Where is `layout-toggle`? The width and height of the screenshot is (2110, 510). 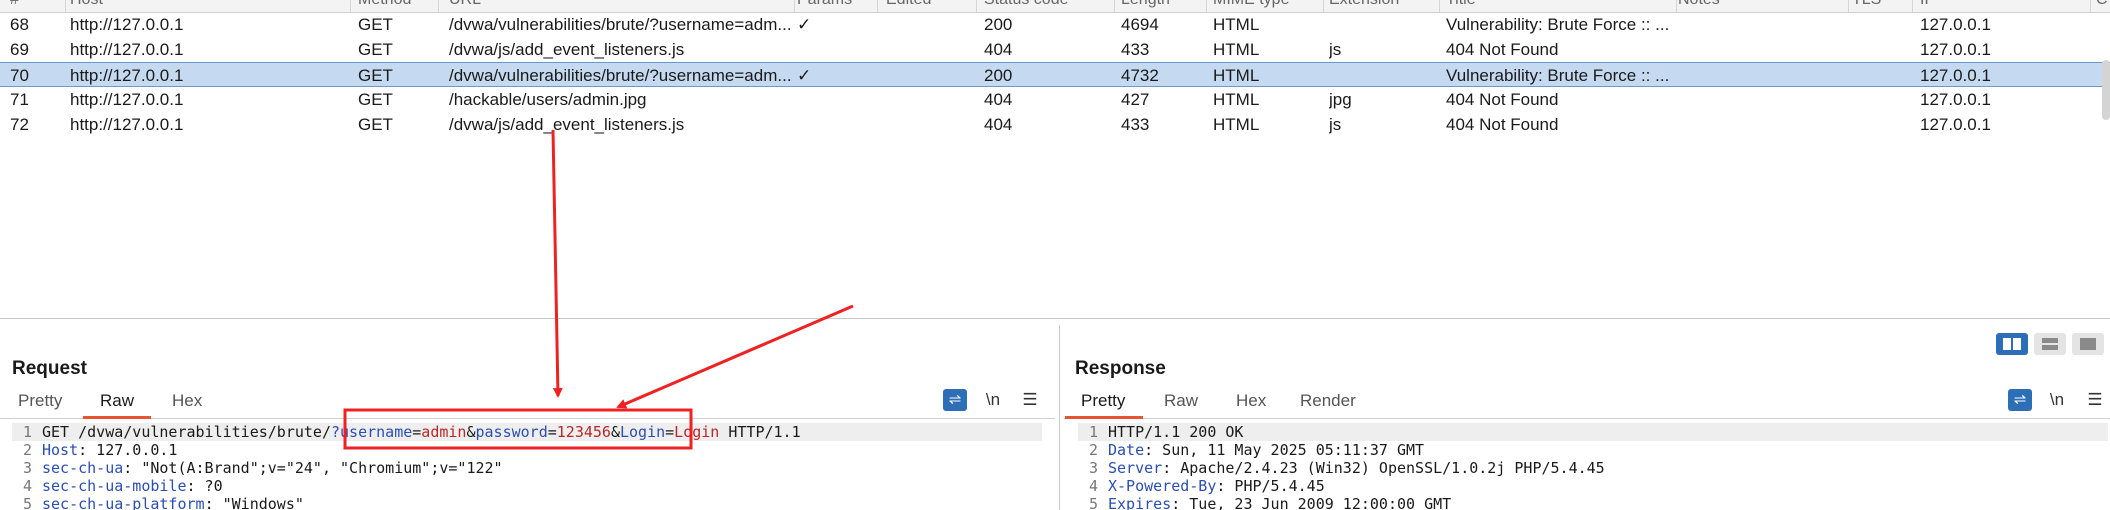
layout-toggle is located at coordinates (2051, 345).